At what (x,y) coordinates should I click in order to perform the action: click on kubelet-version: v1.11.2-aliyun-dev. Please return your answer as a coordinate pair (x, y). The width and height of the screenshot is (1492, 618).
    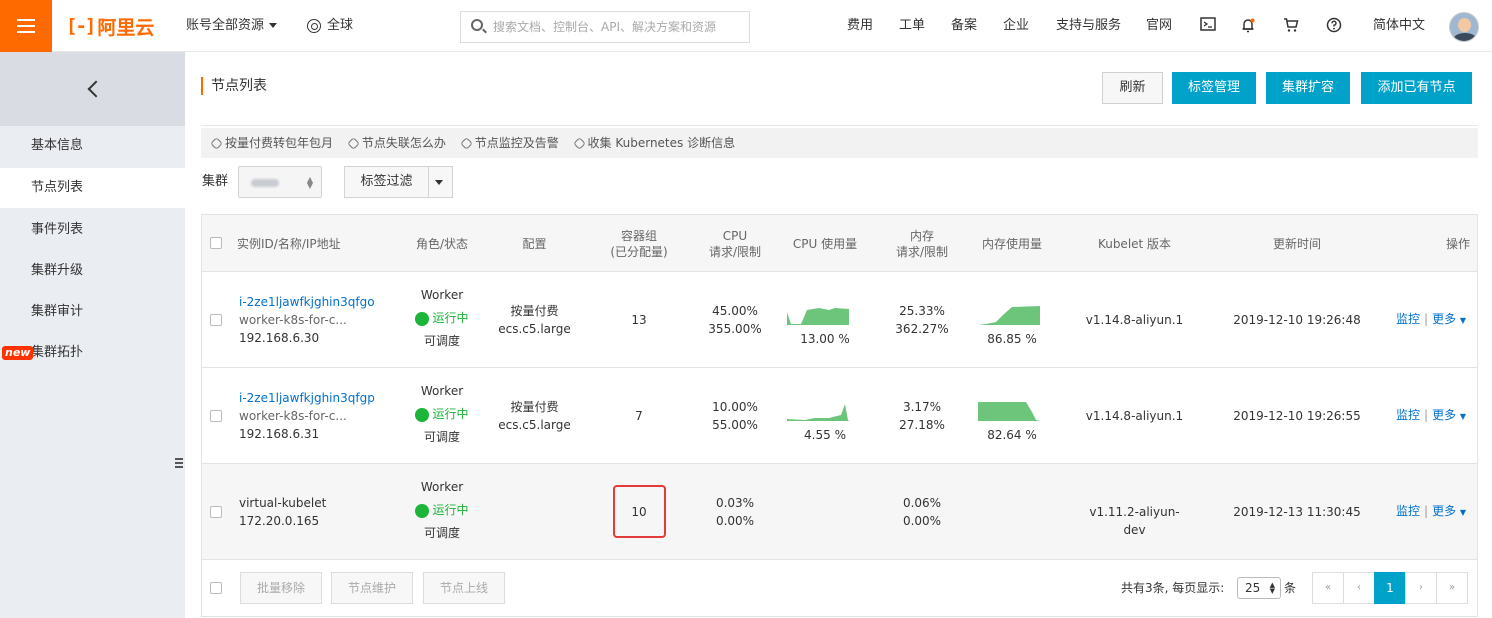
    Looking at the image, I should click on (1134, 521).